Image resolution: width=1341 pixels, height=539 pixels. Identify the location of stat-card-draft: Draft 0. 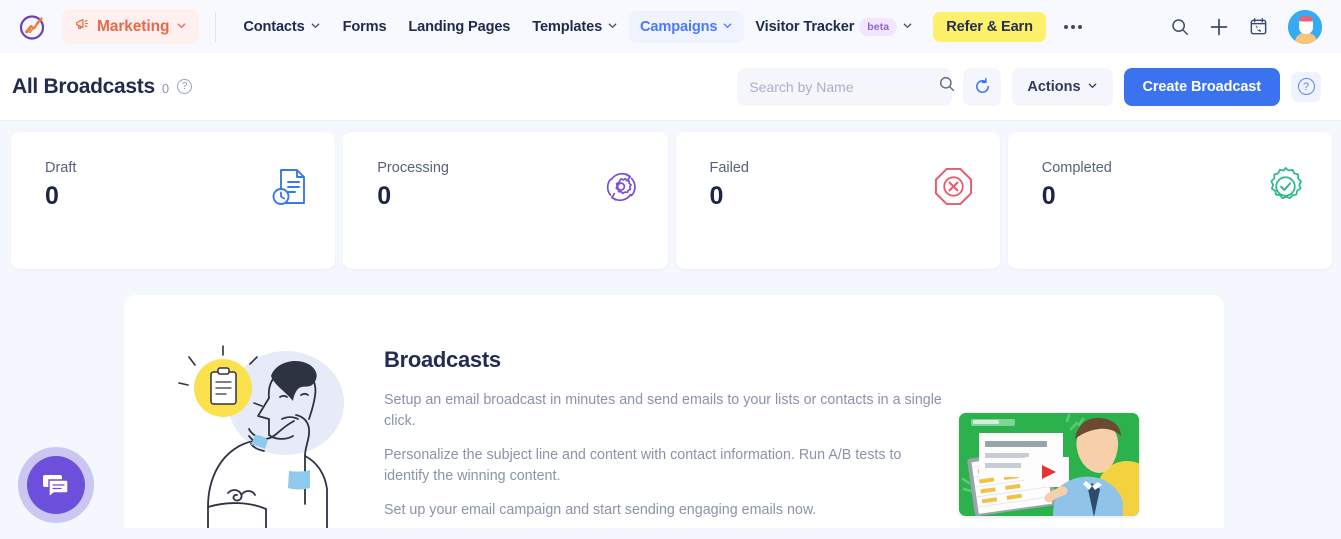
(173, 200).